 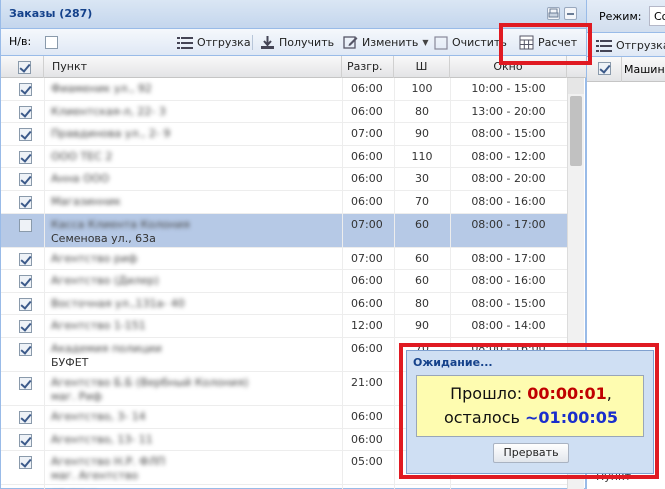 What do you see at coordinates (657, 16) in the screenshot?
I see `mode-select: Со` at bounding box center [657, 16].